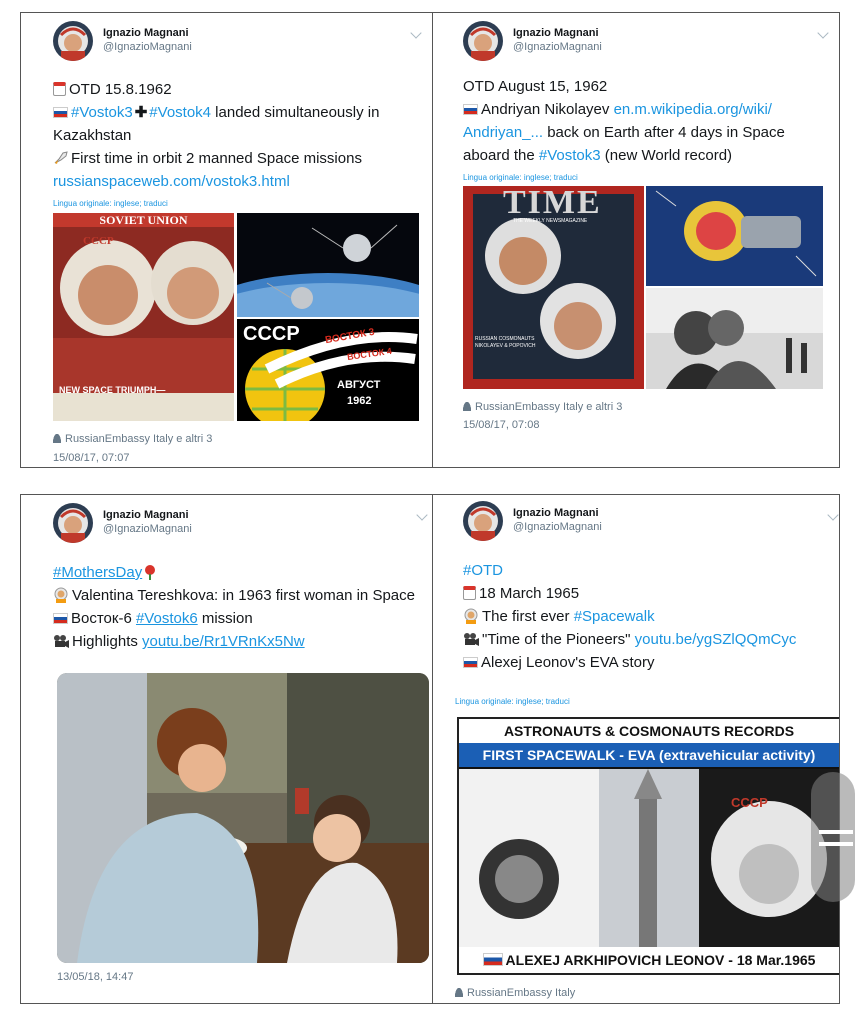  What do you see at coordinates (92, 135) in the screenshot?
I see `tweet-line: Kazakhstan` at bounding box center [92, 135].